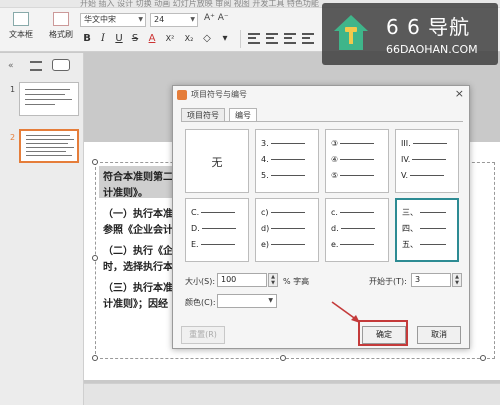  What do you see at coordinates (272, 38) in the screenshot?
I see `align-center-icon` at bounding box center [272, 38].